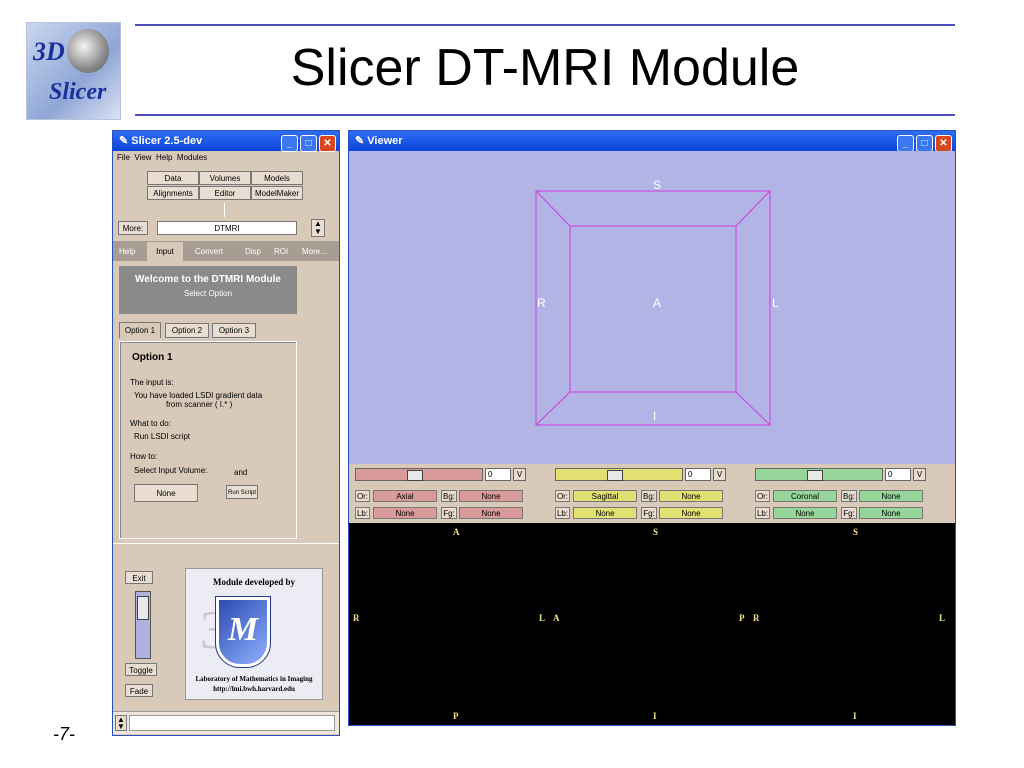 The height and width of the screenshot is (768, 1024). I want to click on sagittal-controls: 0 V Or: Sagittal Bg: None Lb: None Fg: None, so click(650, 495).